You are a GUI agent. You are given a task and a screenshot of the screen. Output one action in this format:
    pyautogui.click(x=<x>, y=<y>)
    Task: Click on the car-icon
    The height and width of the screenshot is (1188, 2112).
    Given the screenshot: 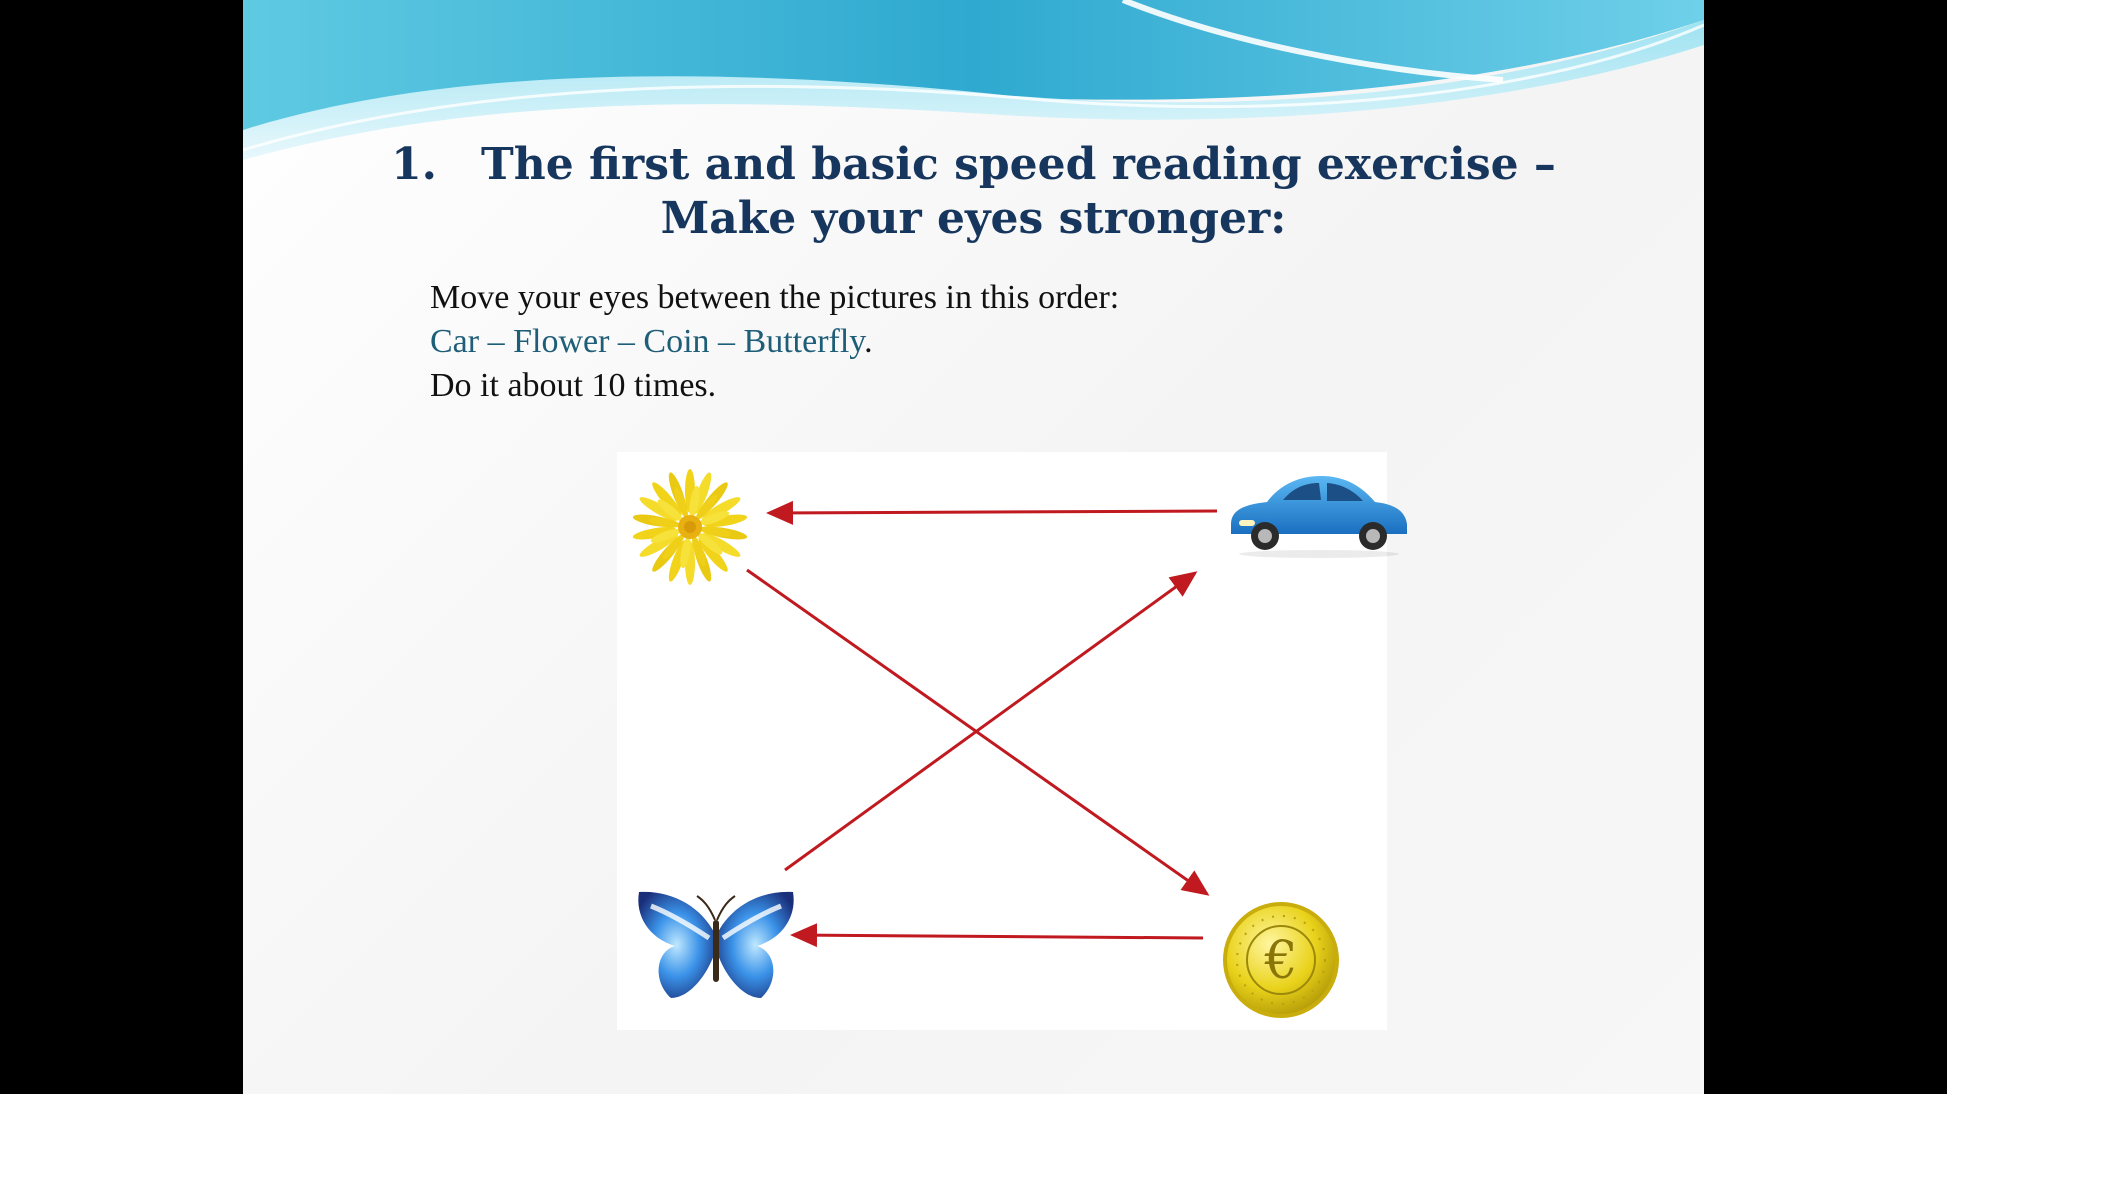 What is the action you would take?
    pyautogui.click(x=1319, y=517)
    